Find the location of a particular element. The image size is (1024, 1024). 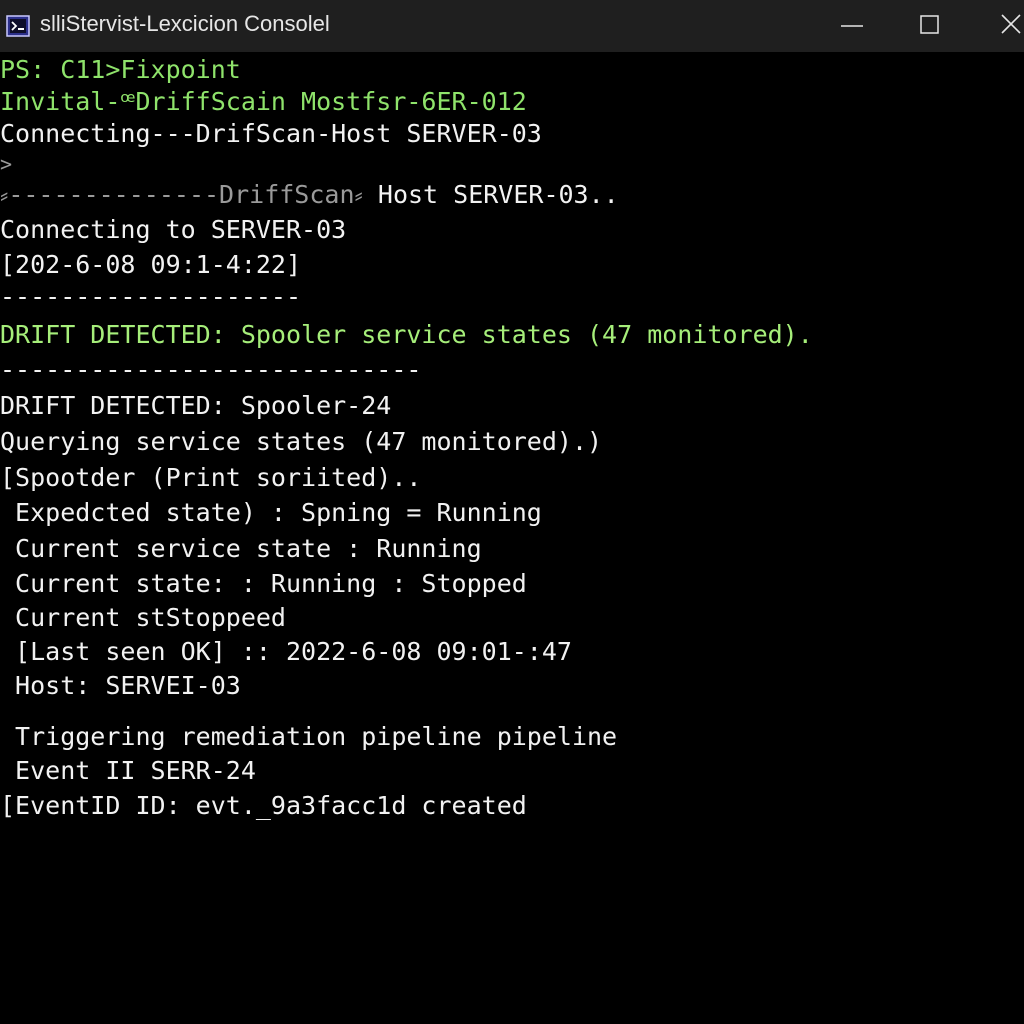

host-text: Host SERVER-03.. is located at coordinates (490, 194).